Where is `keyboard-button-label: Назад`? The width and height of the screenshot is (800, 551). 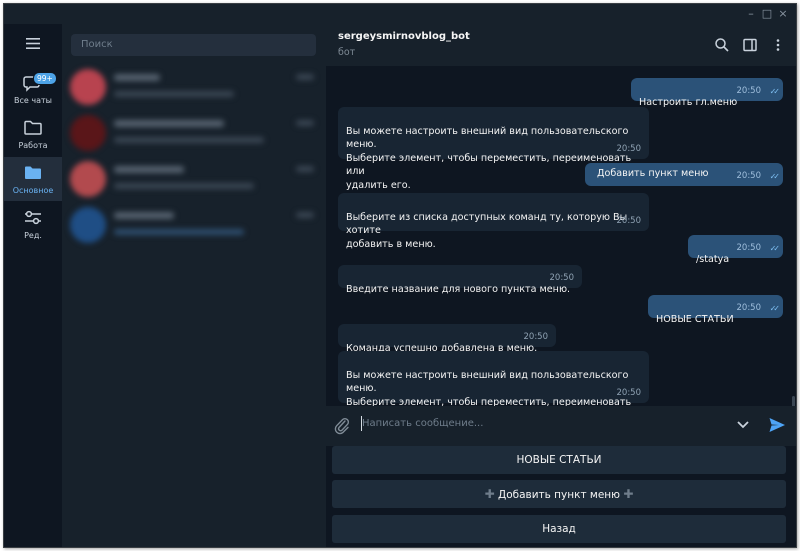 keyboard-button-label: Назад is located at coordinates (559, 529).